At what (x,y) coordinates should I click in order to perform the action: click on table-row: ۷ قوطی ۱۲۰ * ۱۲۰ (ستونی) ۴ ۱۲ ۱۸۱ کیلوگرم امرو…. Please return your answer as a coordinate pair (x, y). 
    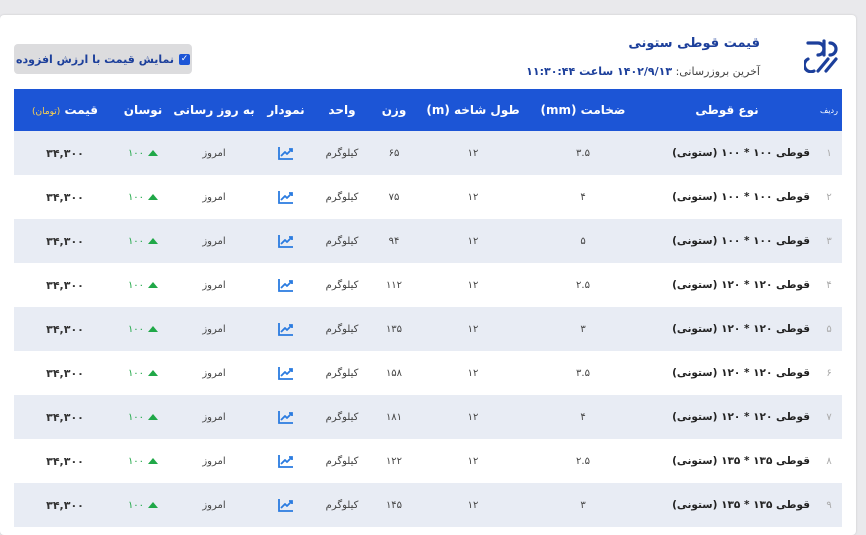
    Looking at the image, I should click on (428, 417).